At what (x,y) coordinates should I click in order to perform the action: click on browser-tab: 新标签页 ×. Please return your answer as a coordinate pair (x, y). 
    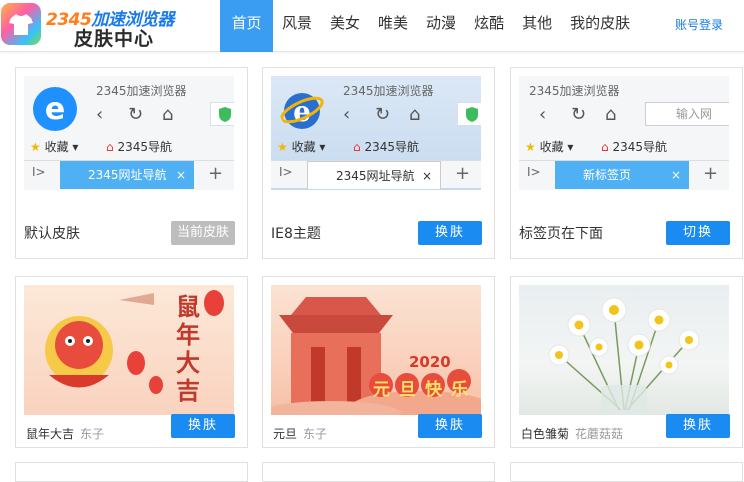
    Looking at the image, I should click on (622, 175).